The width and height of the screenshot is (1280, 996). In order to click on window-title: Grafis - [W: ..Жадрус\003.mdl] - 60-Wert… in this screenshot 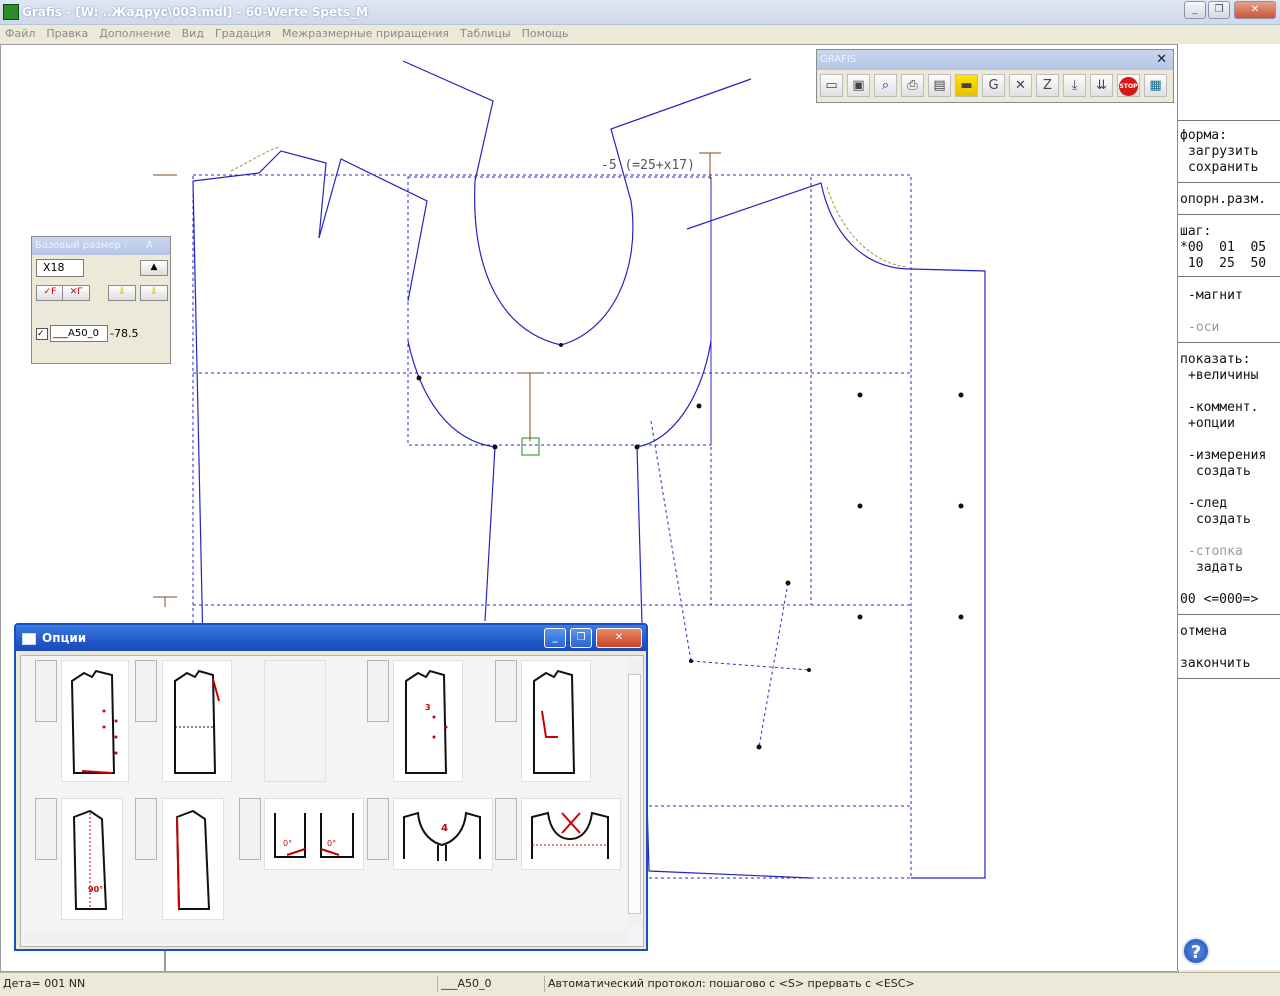, I will do `click(195, 12)`.